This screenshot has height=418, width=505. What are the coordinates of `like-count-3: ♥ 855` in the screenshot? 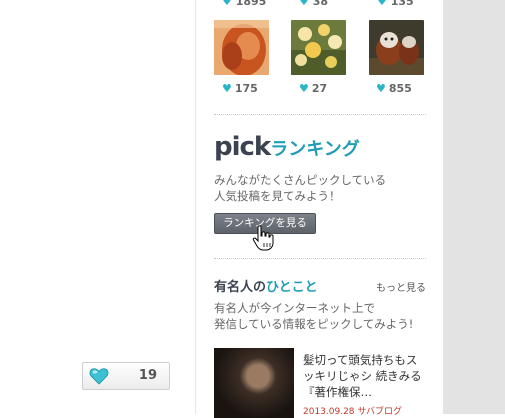 It's located at (394, 88).